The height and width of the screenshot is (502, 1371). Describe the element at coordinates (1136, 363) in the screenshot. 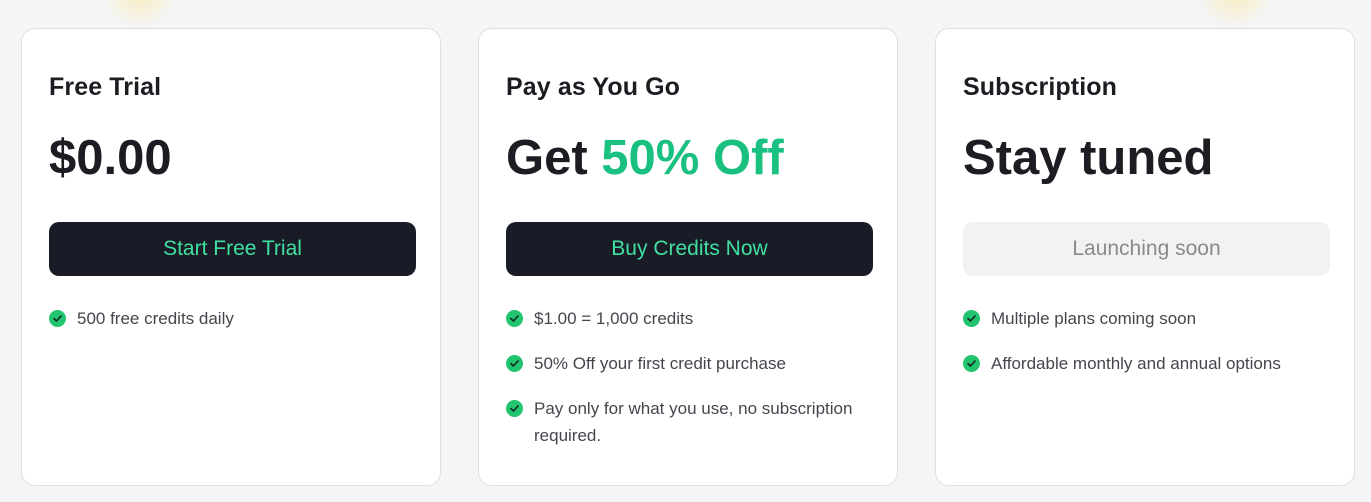

I see `feature-text: Affordable monthly and annual options` at that location.